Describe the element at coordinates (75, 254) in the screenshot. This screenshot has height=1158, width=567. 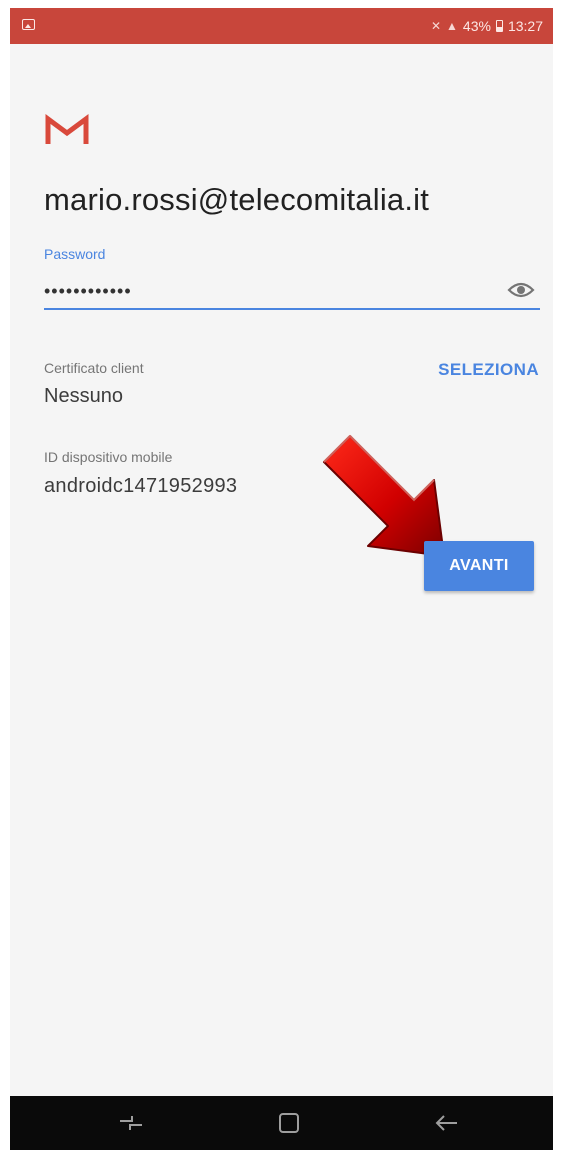
I see `password-label: Password` at that location.